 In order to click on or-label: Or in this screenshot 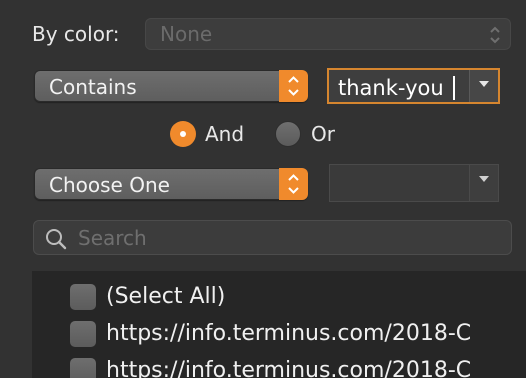, I will do `click(323, 134)`.